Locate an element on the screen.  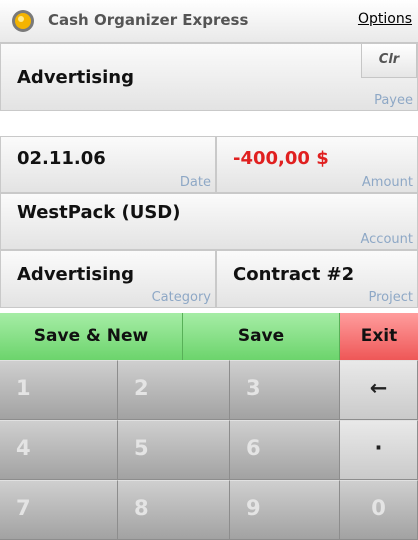
date-label: Date is located at coordinates (195, 182).